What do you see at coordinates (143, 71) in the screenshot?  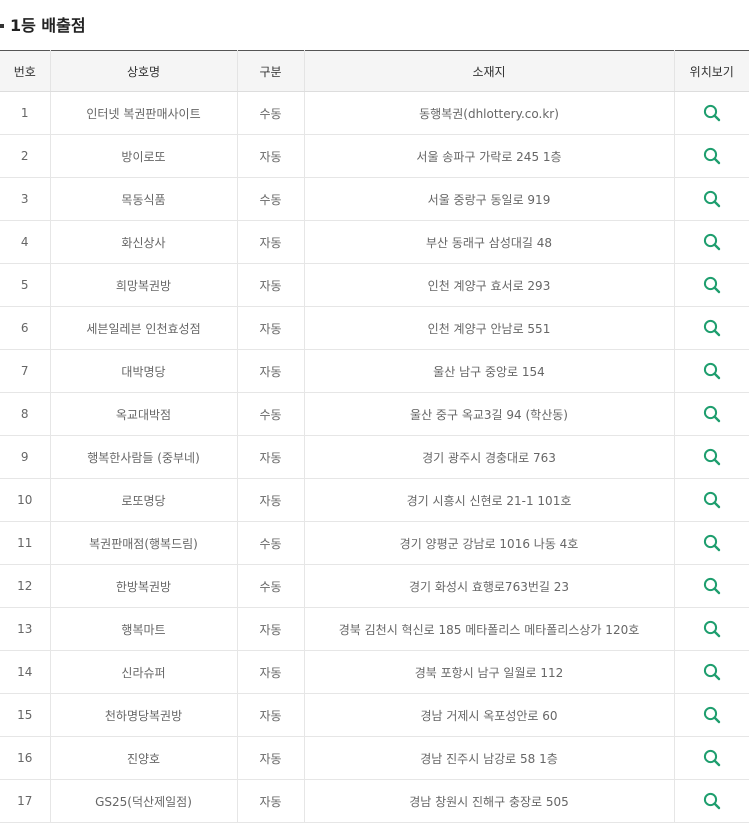 I see `header-store-name: 상호명` at bounding box center [143, 71].